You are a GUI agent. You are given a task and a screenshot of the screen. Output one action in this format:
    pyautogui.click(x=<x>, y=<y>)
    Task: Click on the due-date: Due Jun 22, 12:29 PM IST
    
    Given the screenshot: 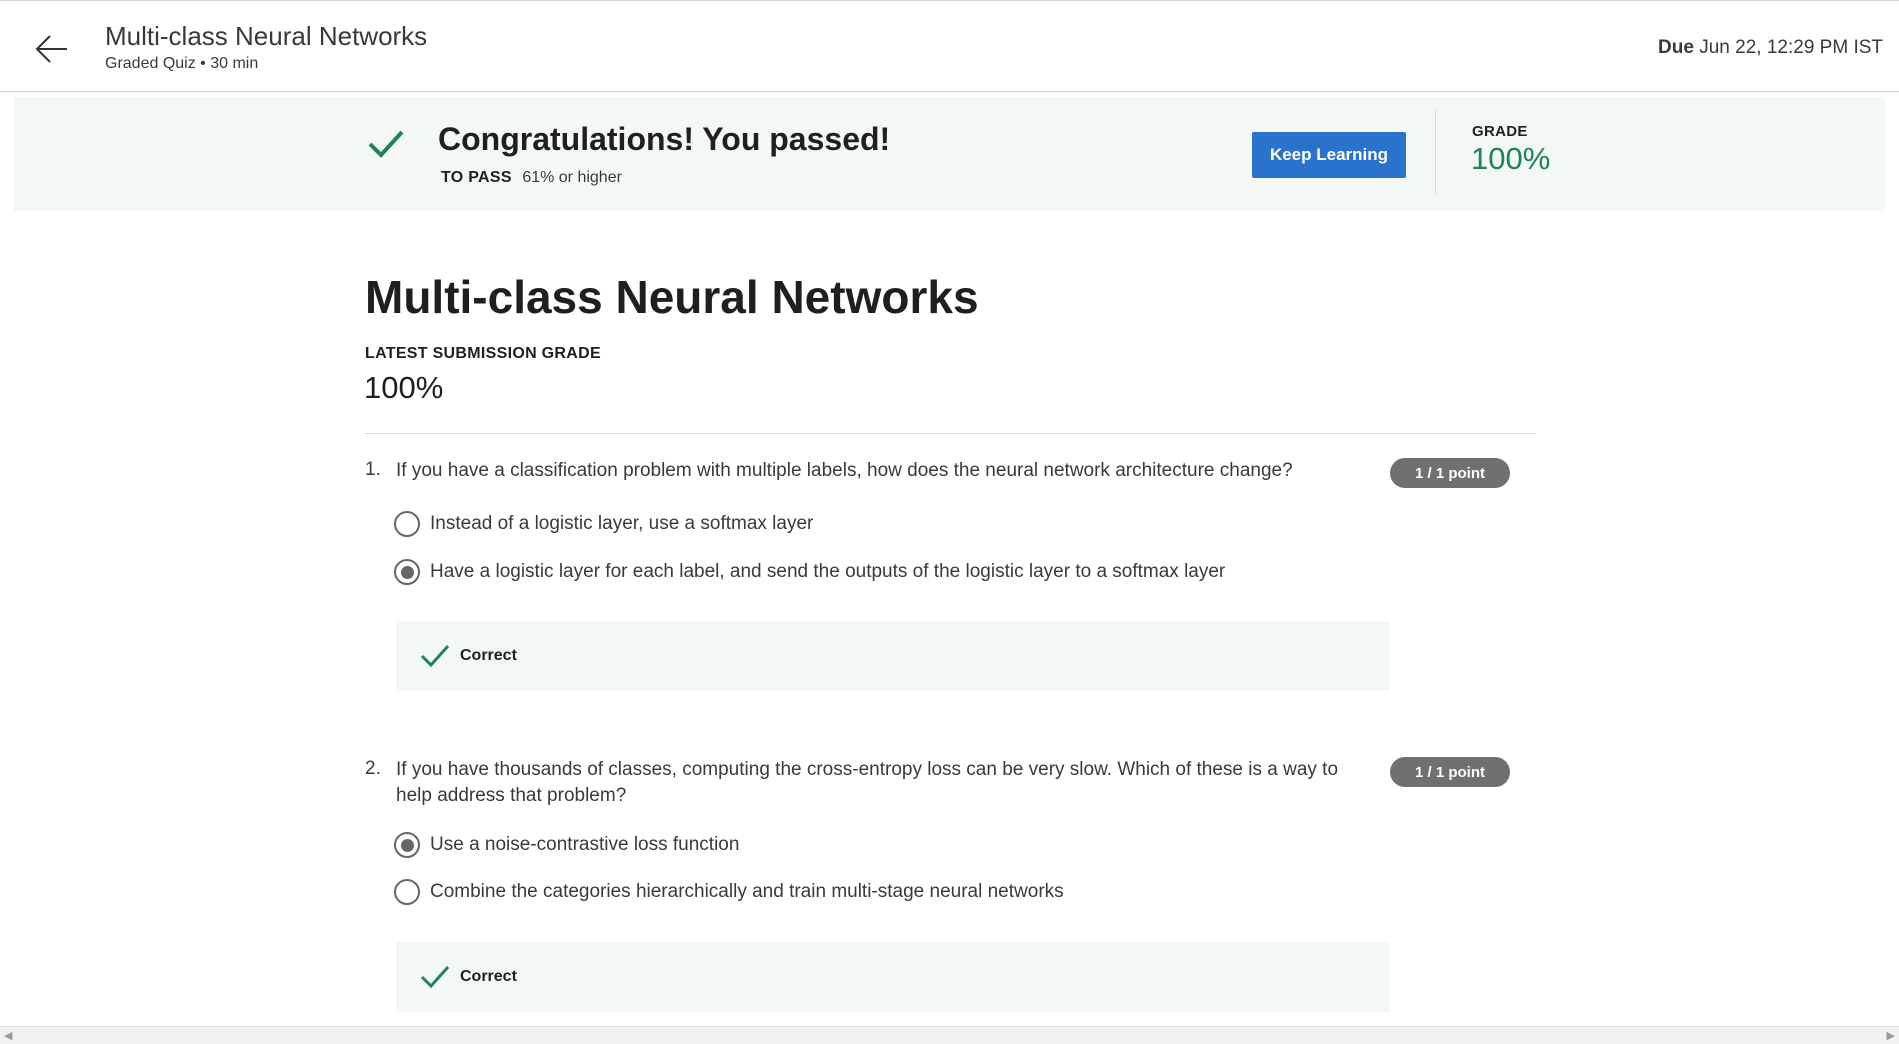 What is the action you would take?
    pyautogui.click(x=1770, y=48)
    